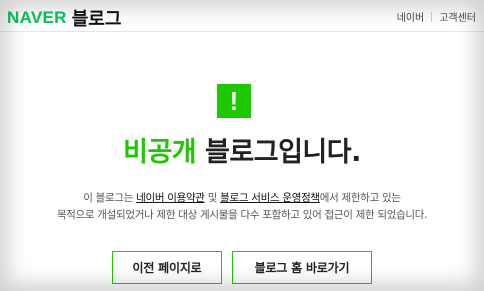 This screenshot has width=484, height=291. Describe the element at coordinates (110, 198) in the screenshot. I see `description-prefix: 이 블로그는` at that location.